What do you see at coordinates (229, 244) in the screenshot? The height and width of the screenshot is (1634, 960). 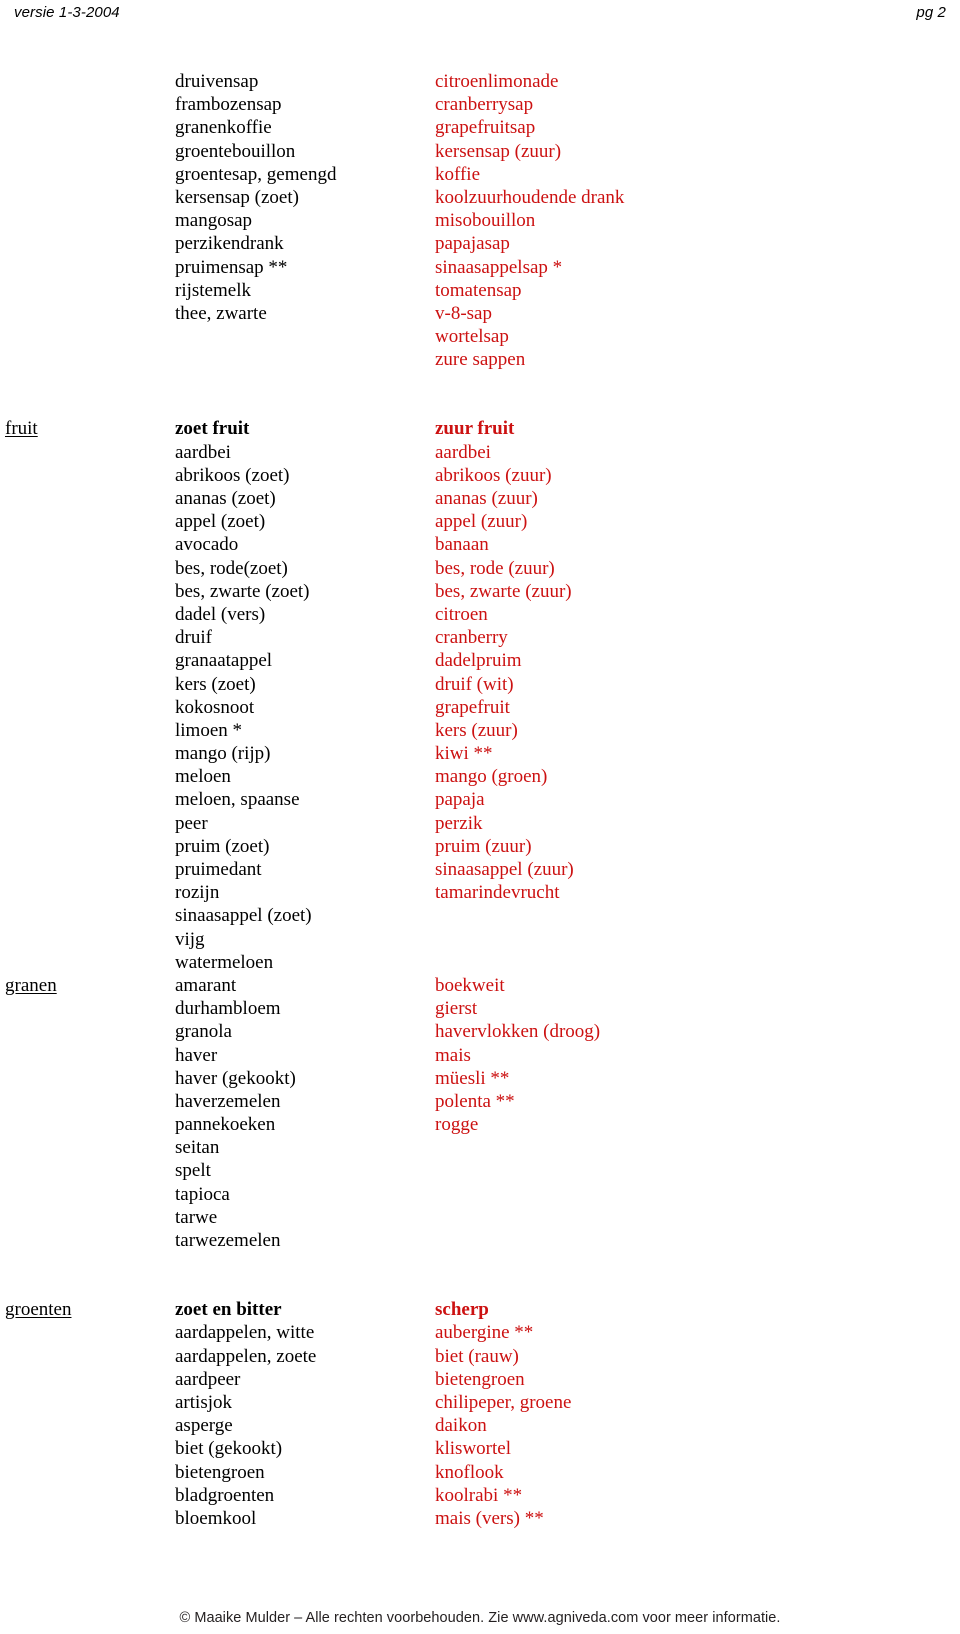 I see `food-item-sweet: perzikendrank` at bounding box center [229, 244].